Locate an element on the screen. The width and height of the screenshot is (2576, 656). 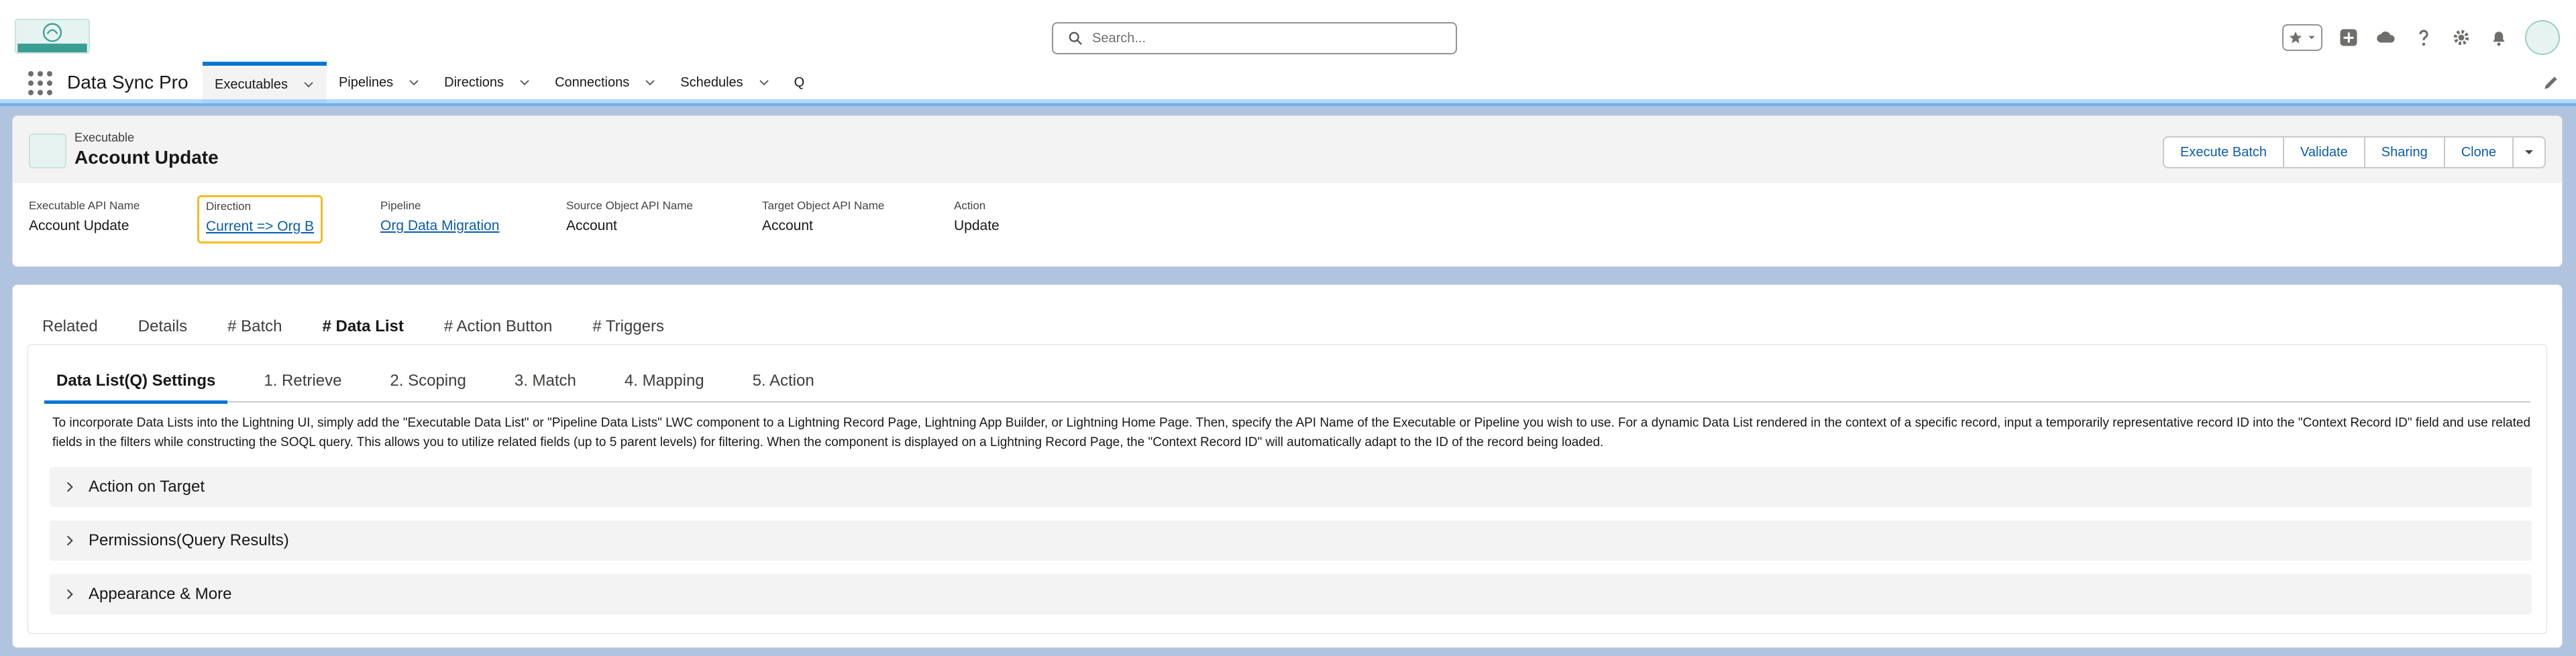
pencil-icon is located at coordinates (2551, 82).